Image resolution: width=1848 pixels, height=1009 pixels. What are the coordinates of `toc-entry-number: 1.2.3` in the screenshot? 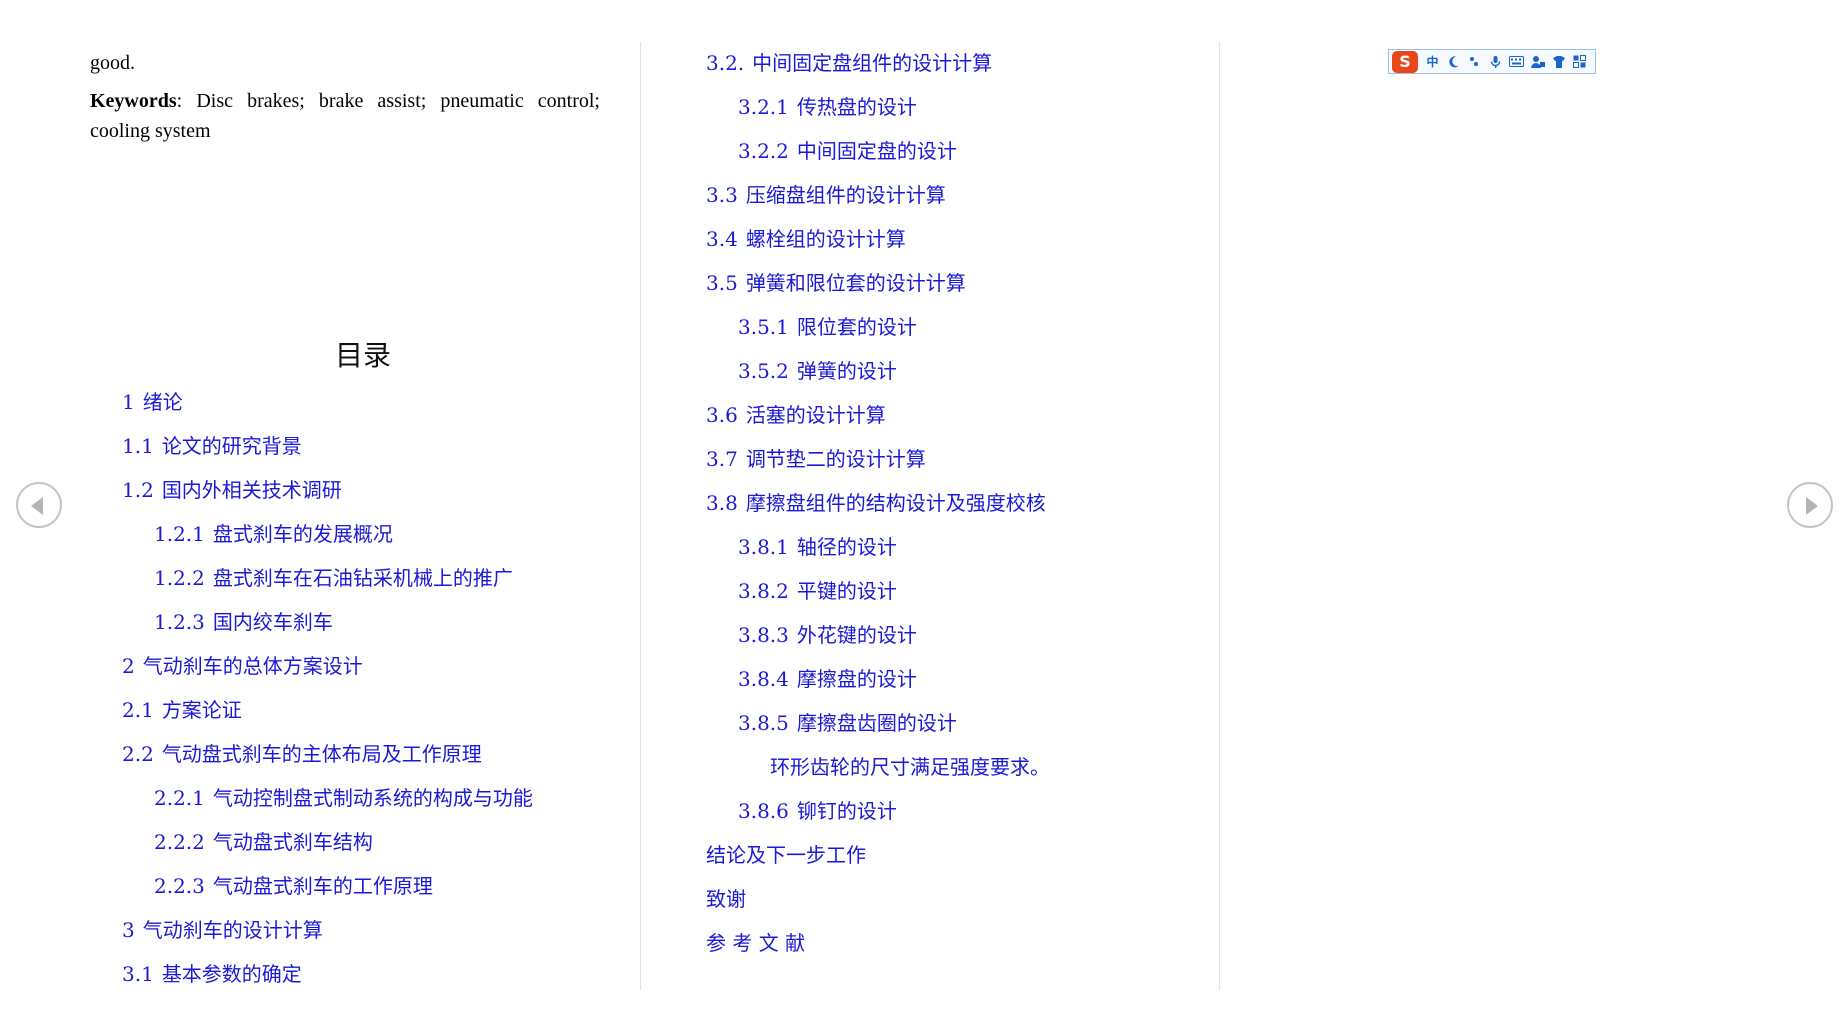 It's located at (179, 622).